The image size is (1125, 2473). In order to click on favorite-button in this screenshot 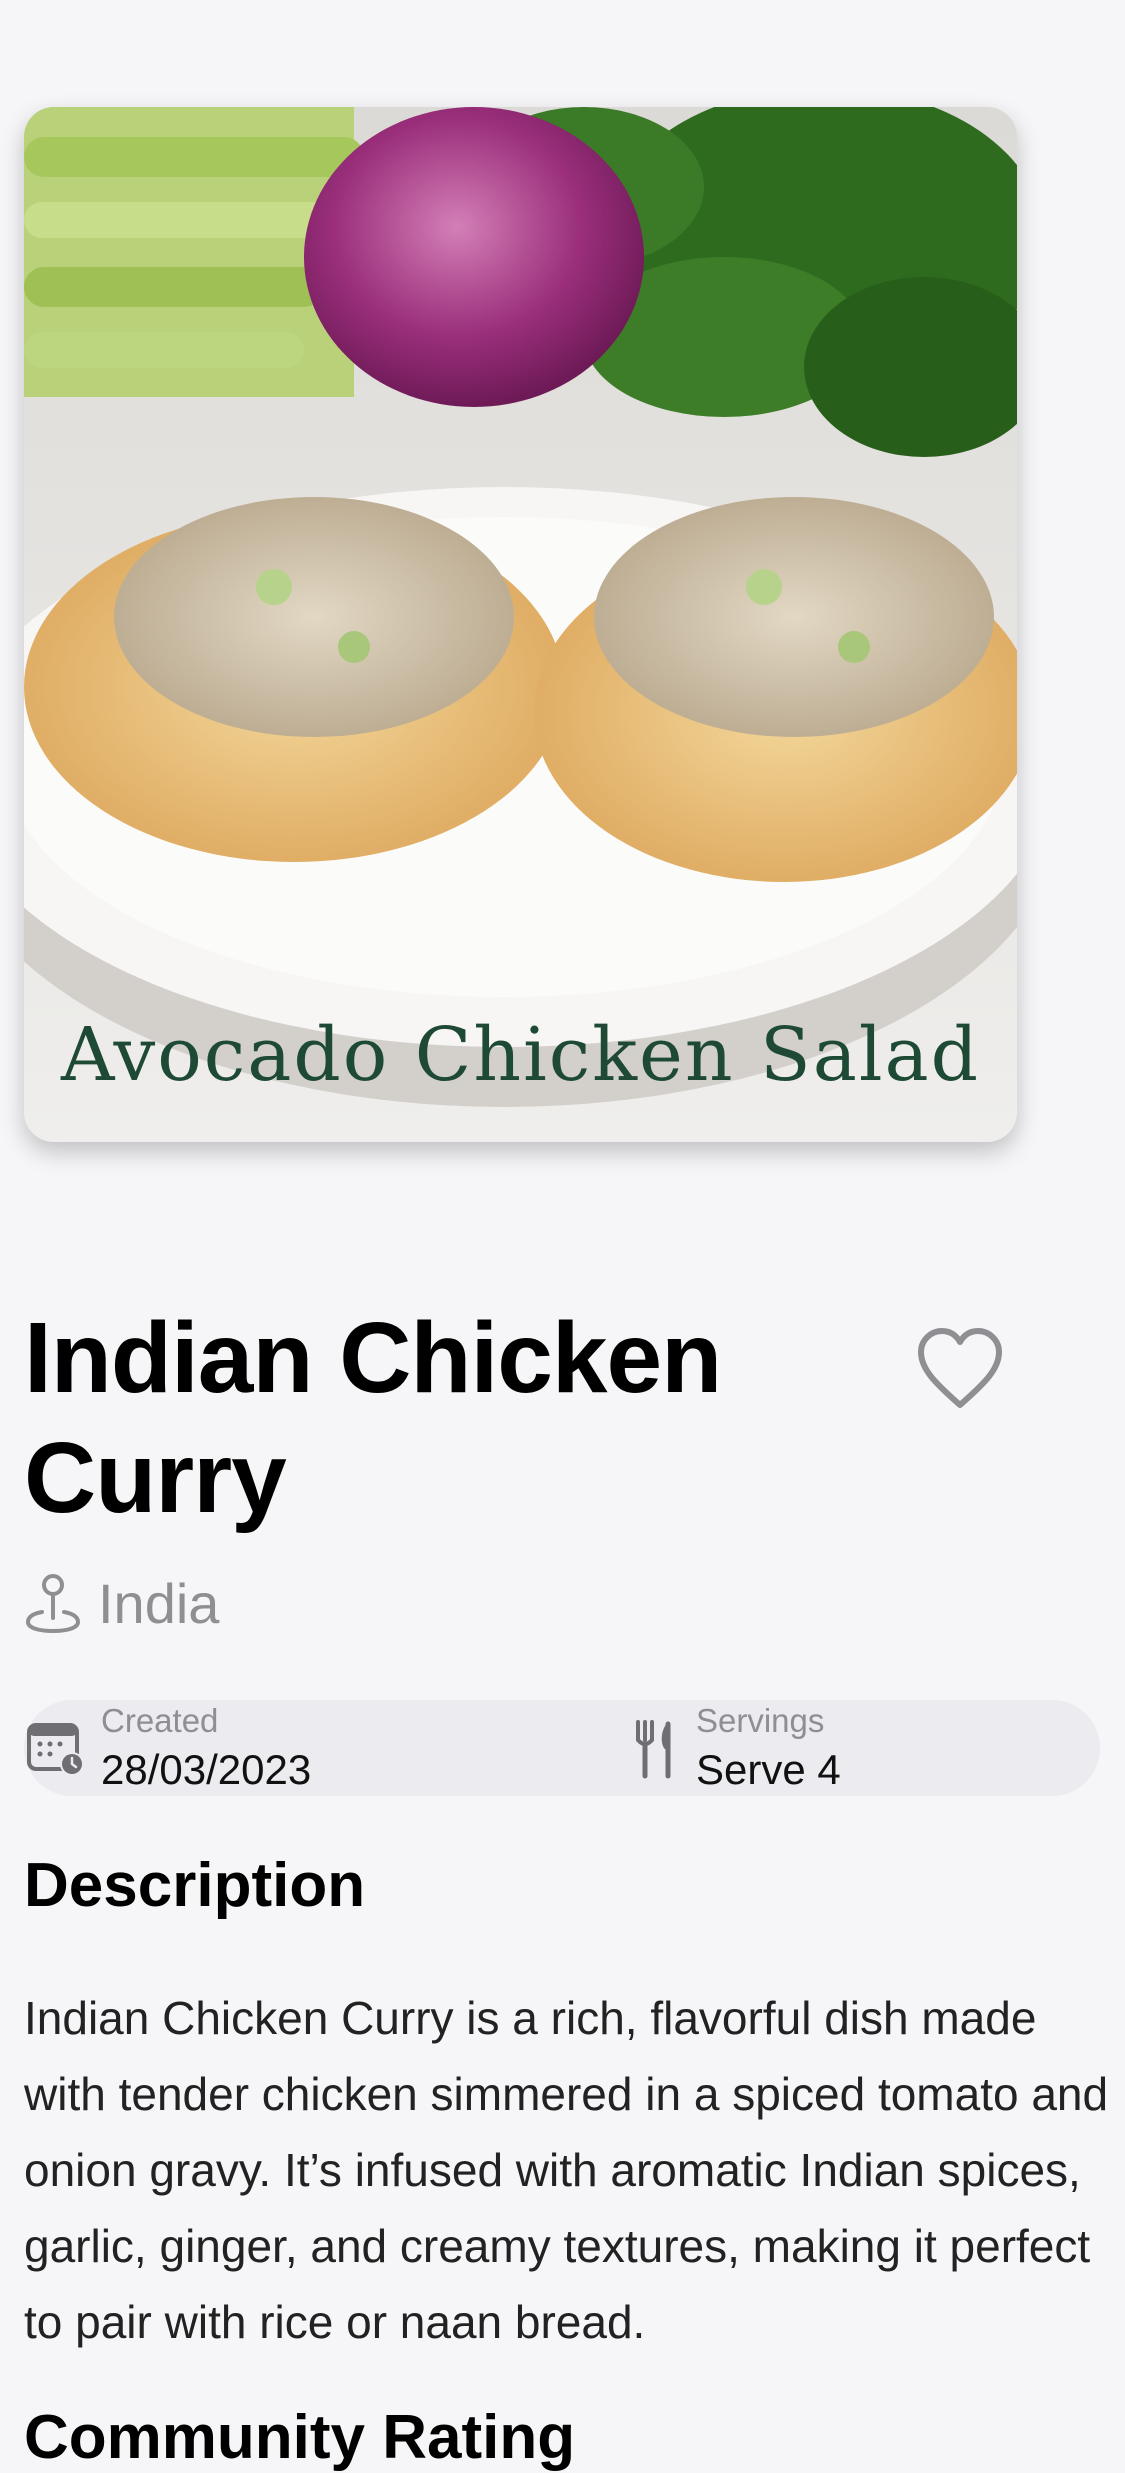, I will do `click(960, 1370)`.